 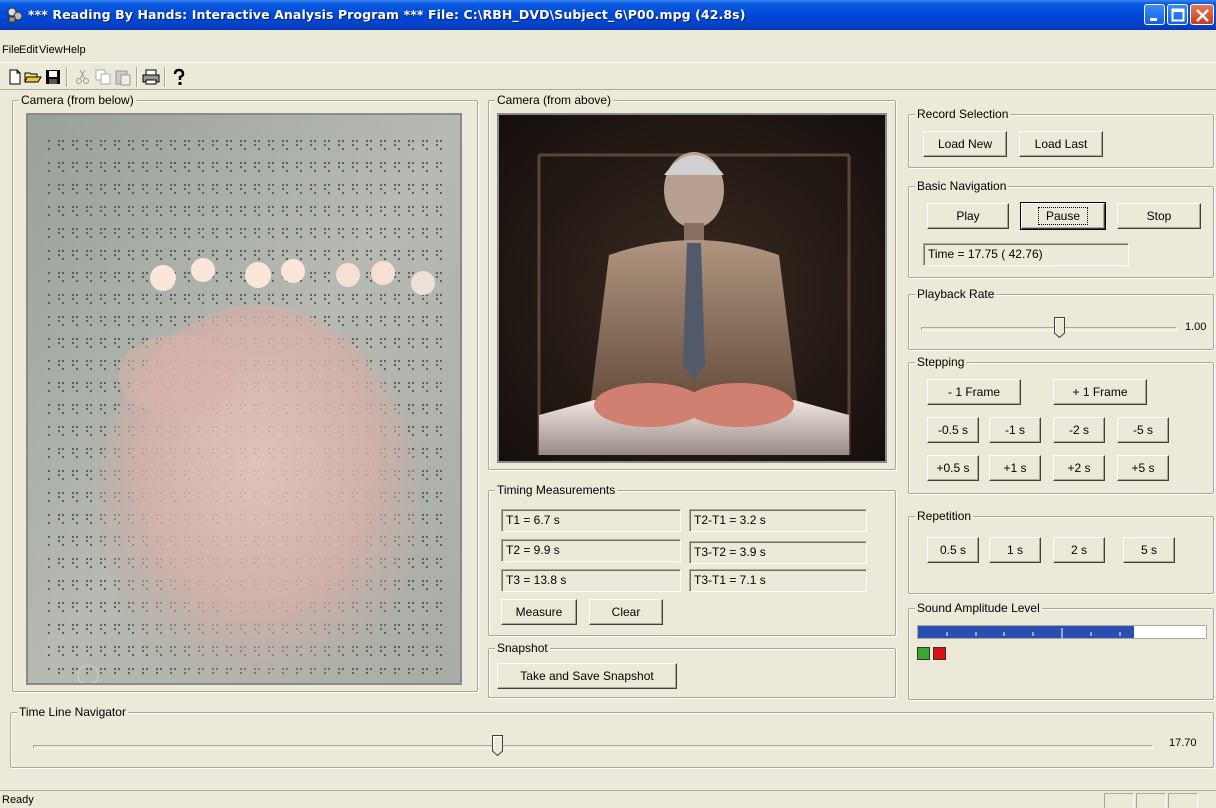 I want to click on close-icon, so click(x=1202, y=15).